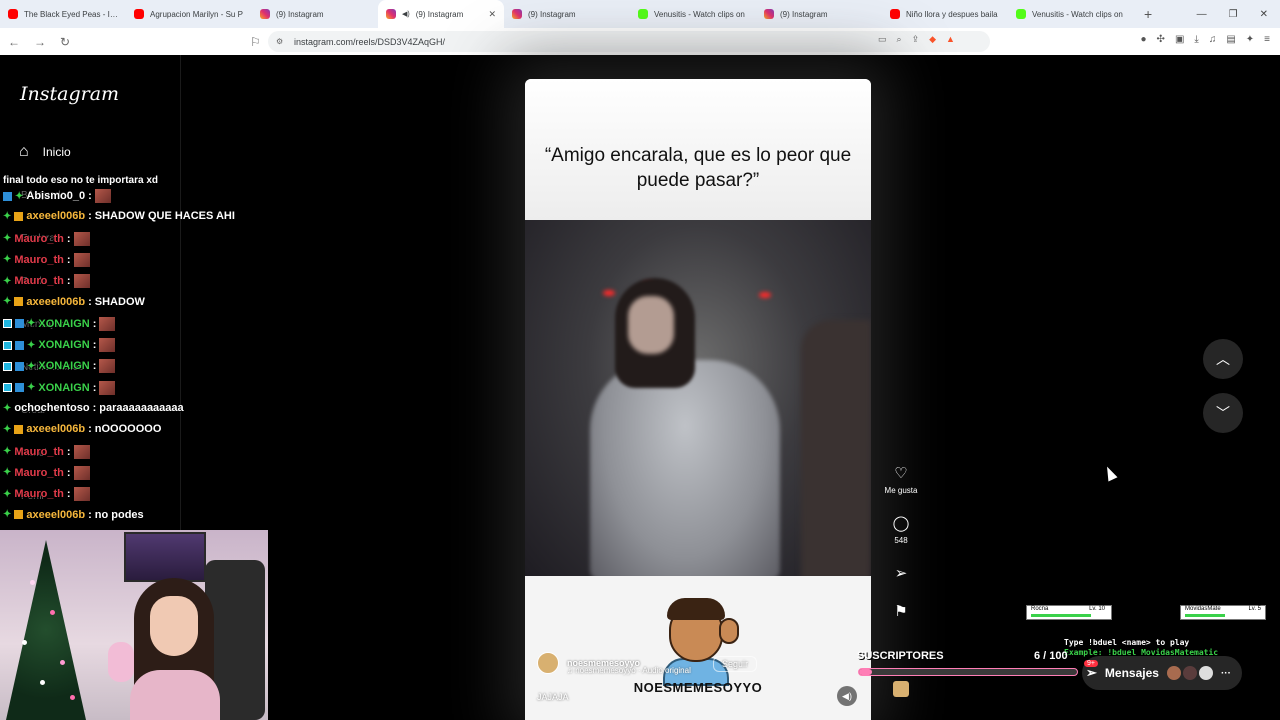 The height and width of the screenshot is (720, 1280). Describe the element at coordinates (1223, 359) in the screenshot. I see `previous-reel-button: ︿` at that location.